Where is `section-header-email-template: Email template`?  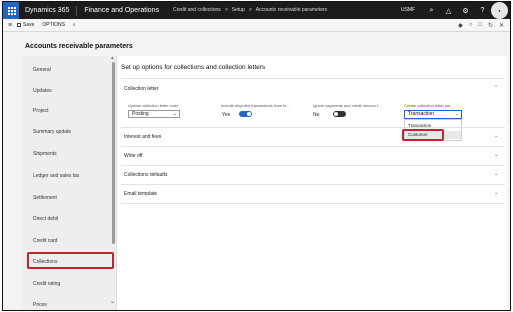
section-header-email-template: Email template is located at coordinates (140, 194).